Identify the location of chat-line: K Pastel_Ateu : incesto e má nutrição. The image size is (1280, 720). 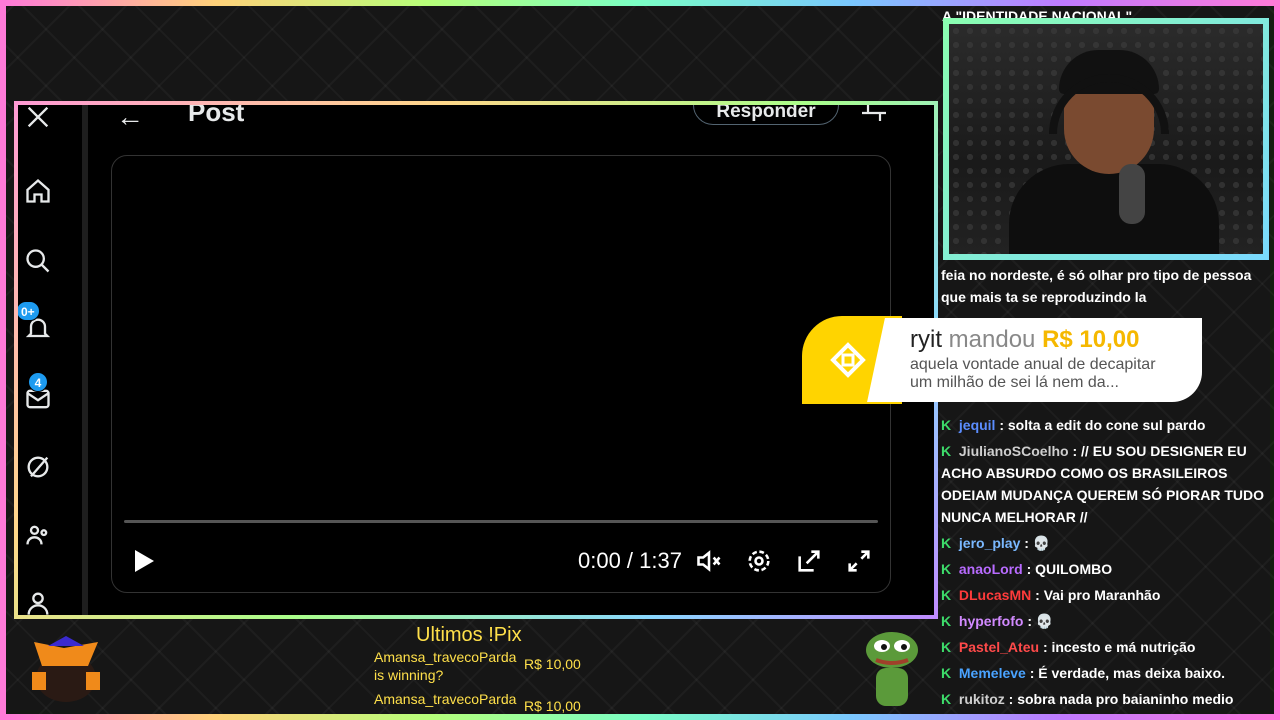
(1068, 647).